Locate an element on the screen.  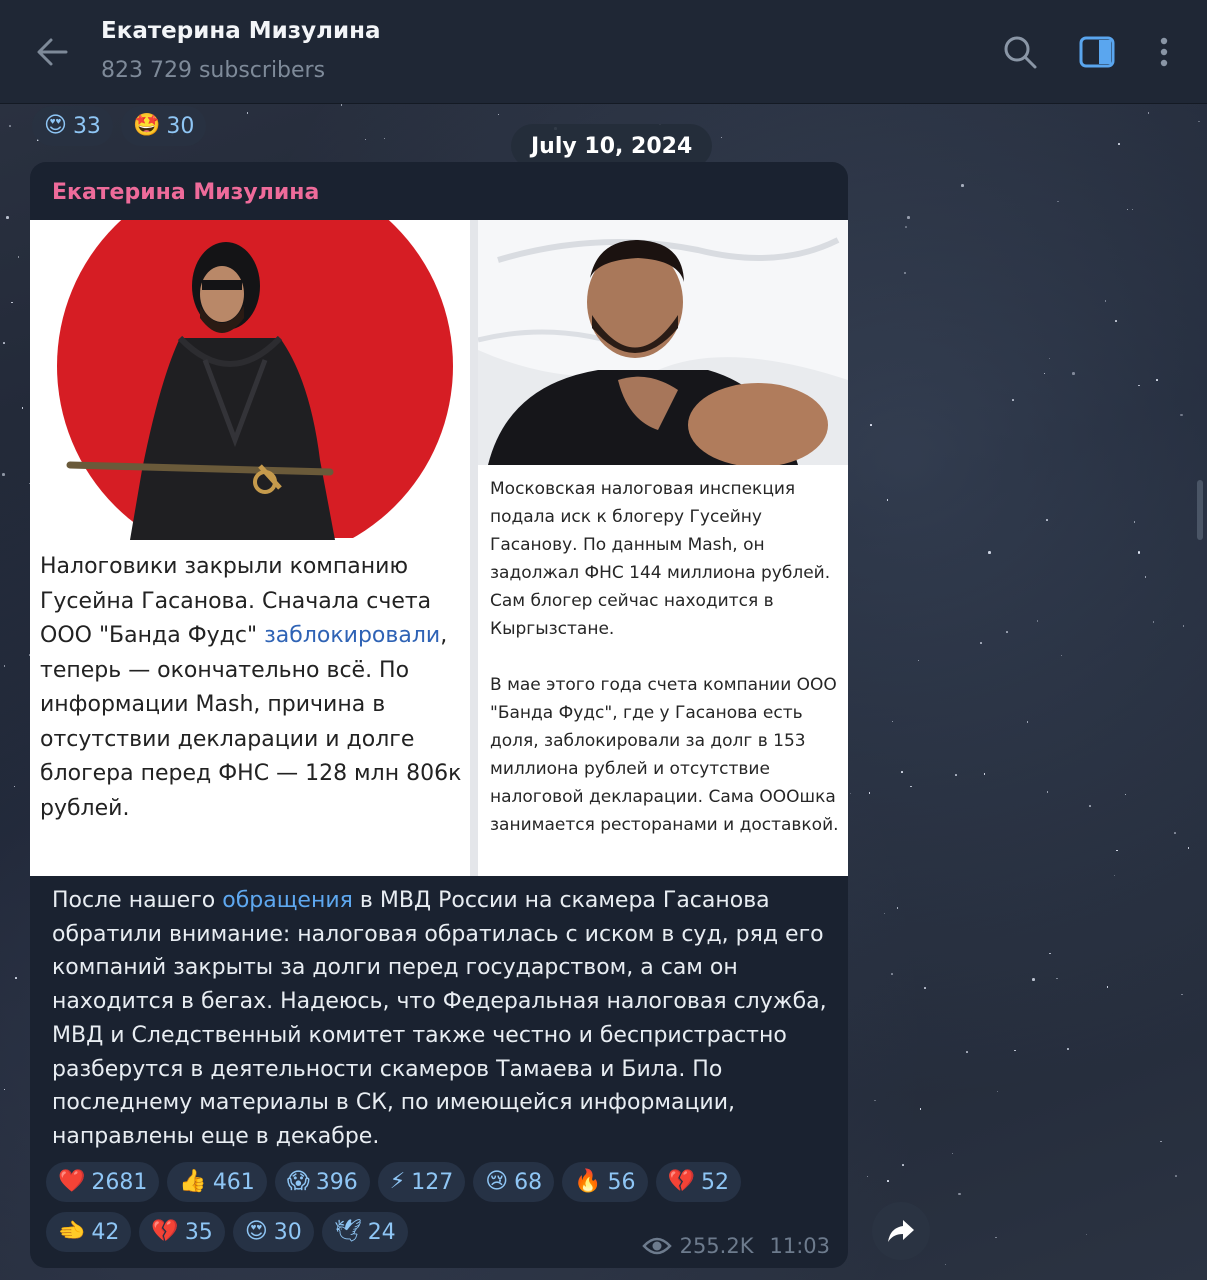
reaction-count: 396 is located at coordinates (336, 1182).